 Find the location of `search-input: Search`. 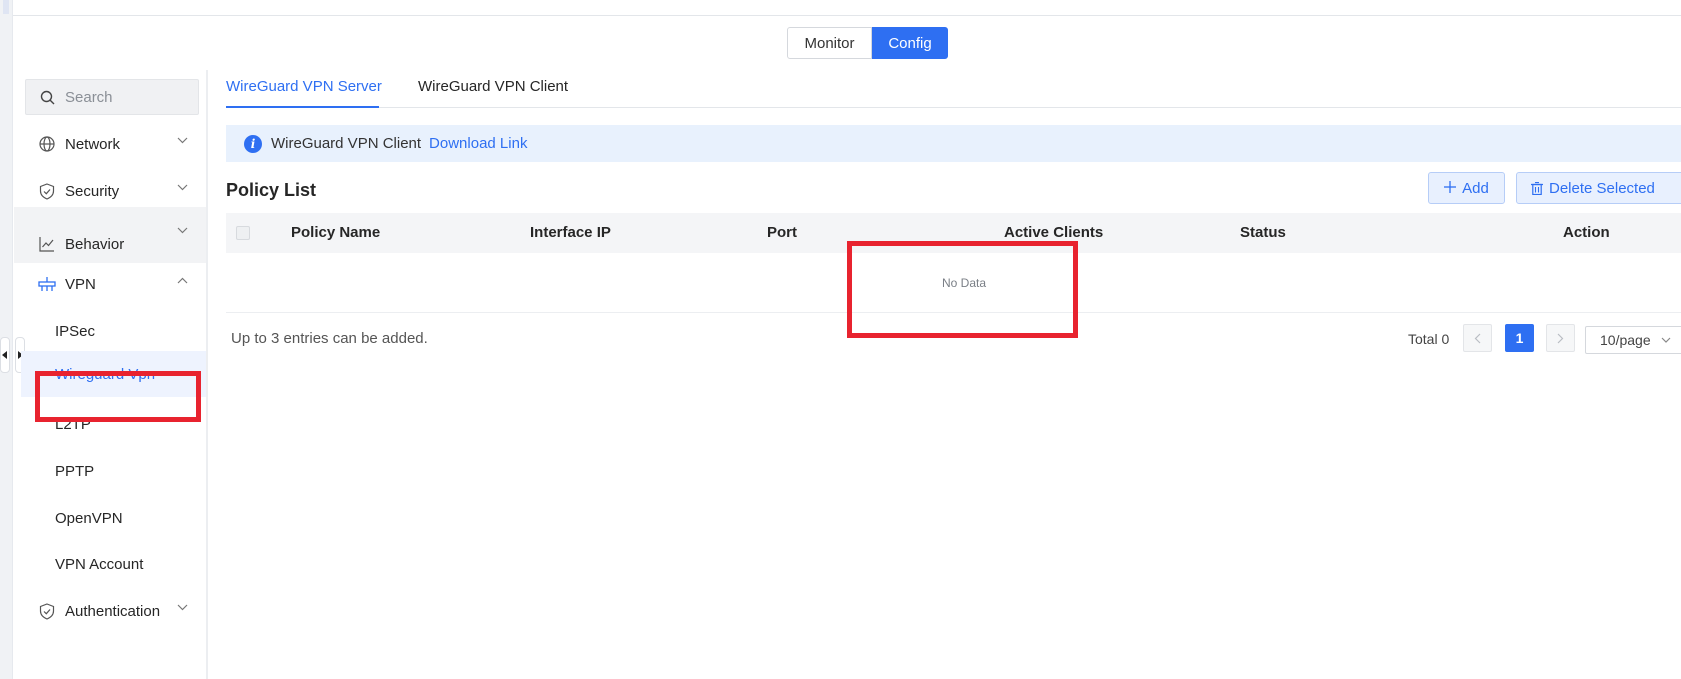

search-input: Search is located at coordinates (112, 97).